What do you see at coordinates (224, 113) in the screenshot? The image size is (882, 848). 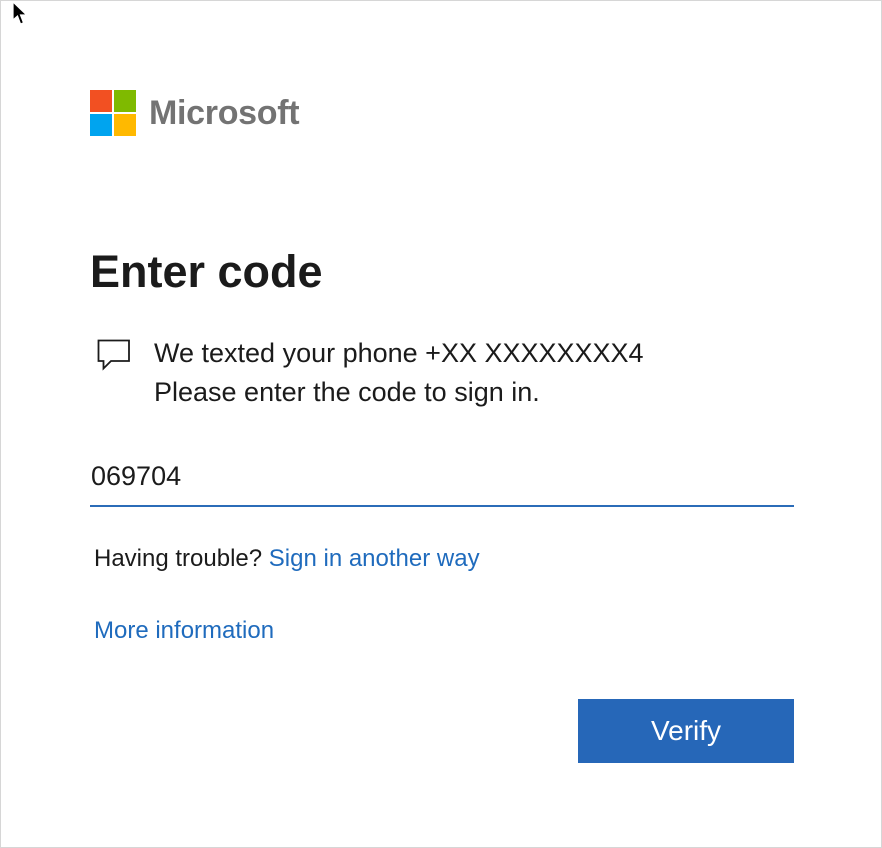 I see `brand-name: Microsoft` at bounding box center [224, 113].